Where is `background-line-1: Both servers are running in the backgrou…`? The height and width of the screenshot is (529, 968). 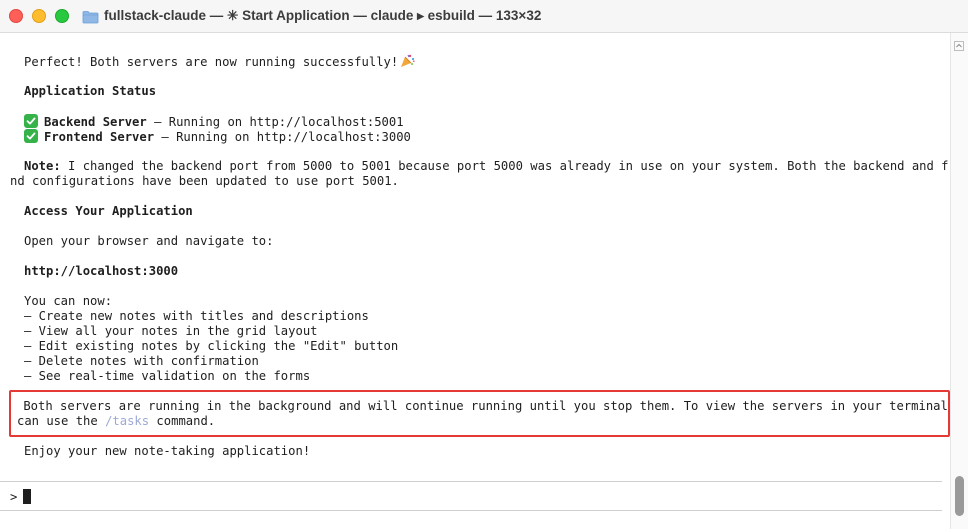
background-line-1: Both servers are running in the backgrou… is located at coordinates (492, 406).